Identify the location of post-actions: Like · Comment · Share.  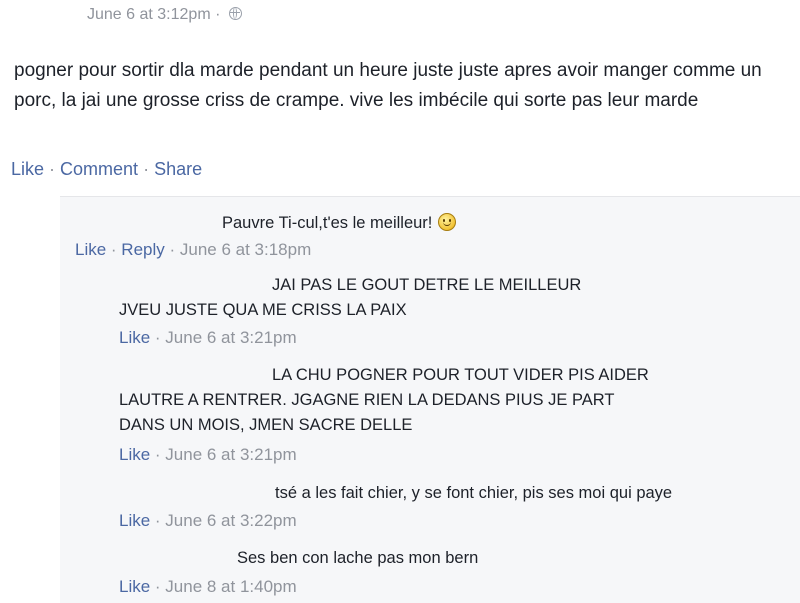
(106, 169).